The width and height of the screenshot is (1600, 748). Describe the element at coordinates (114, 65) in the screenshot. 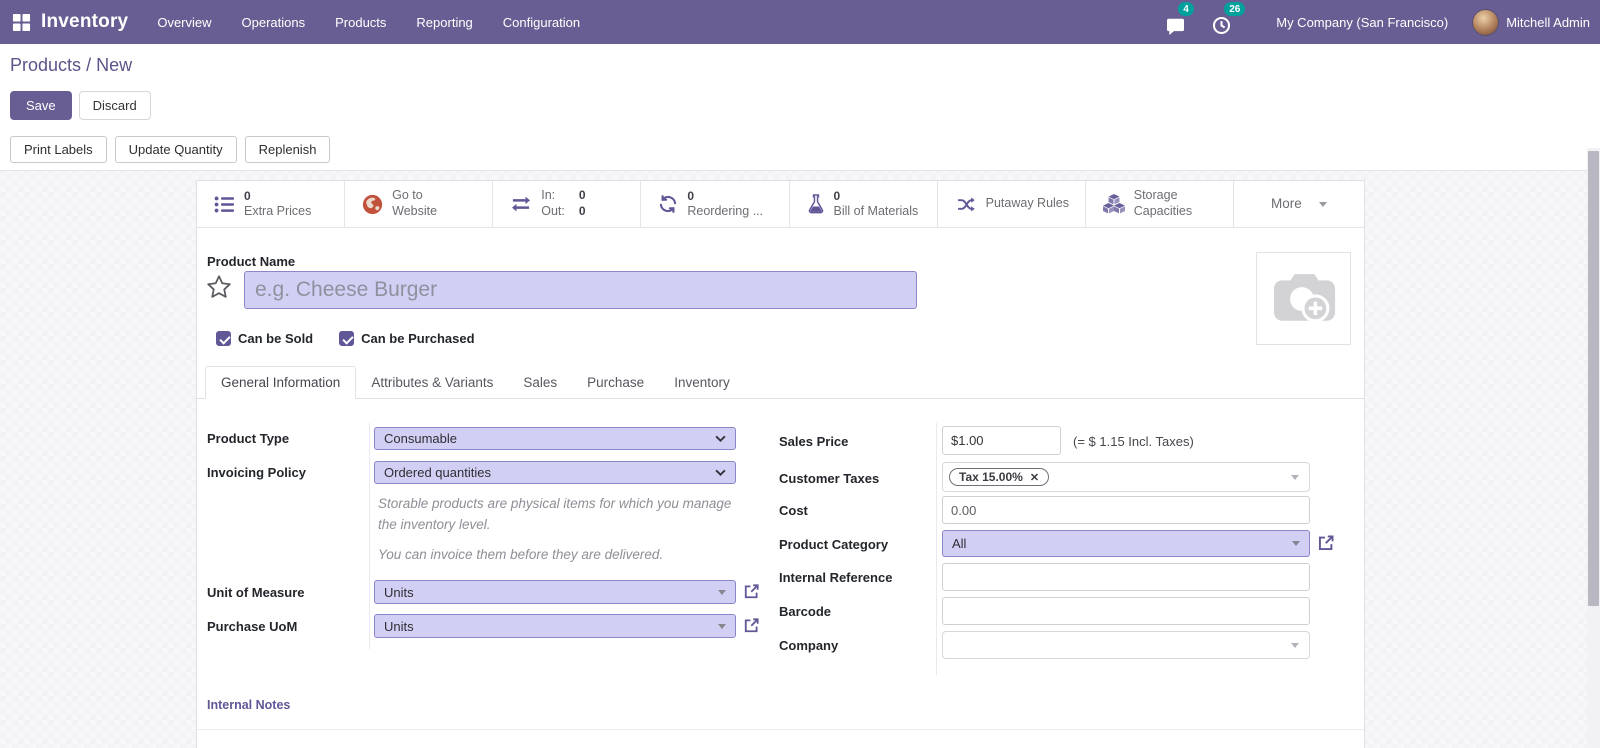

I see `breadcrumb-current: New` at that location.